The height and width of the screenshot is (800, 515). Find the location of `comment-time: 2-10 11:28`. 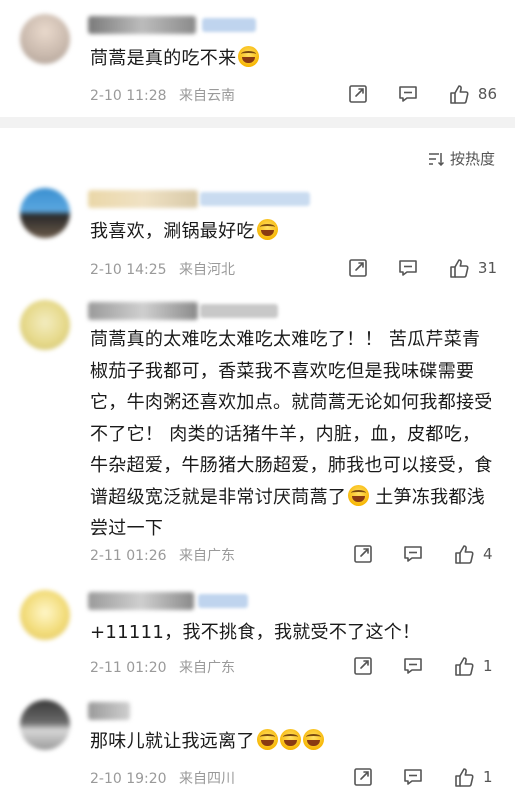

comment-time: 2-10 11:28 is located at coordinates (128, 96).